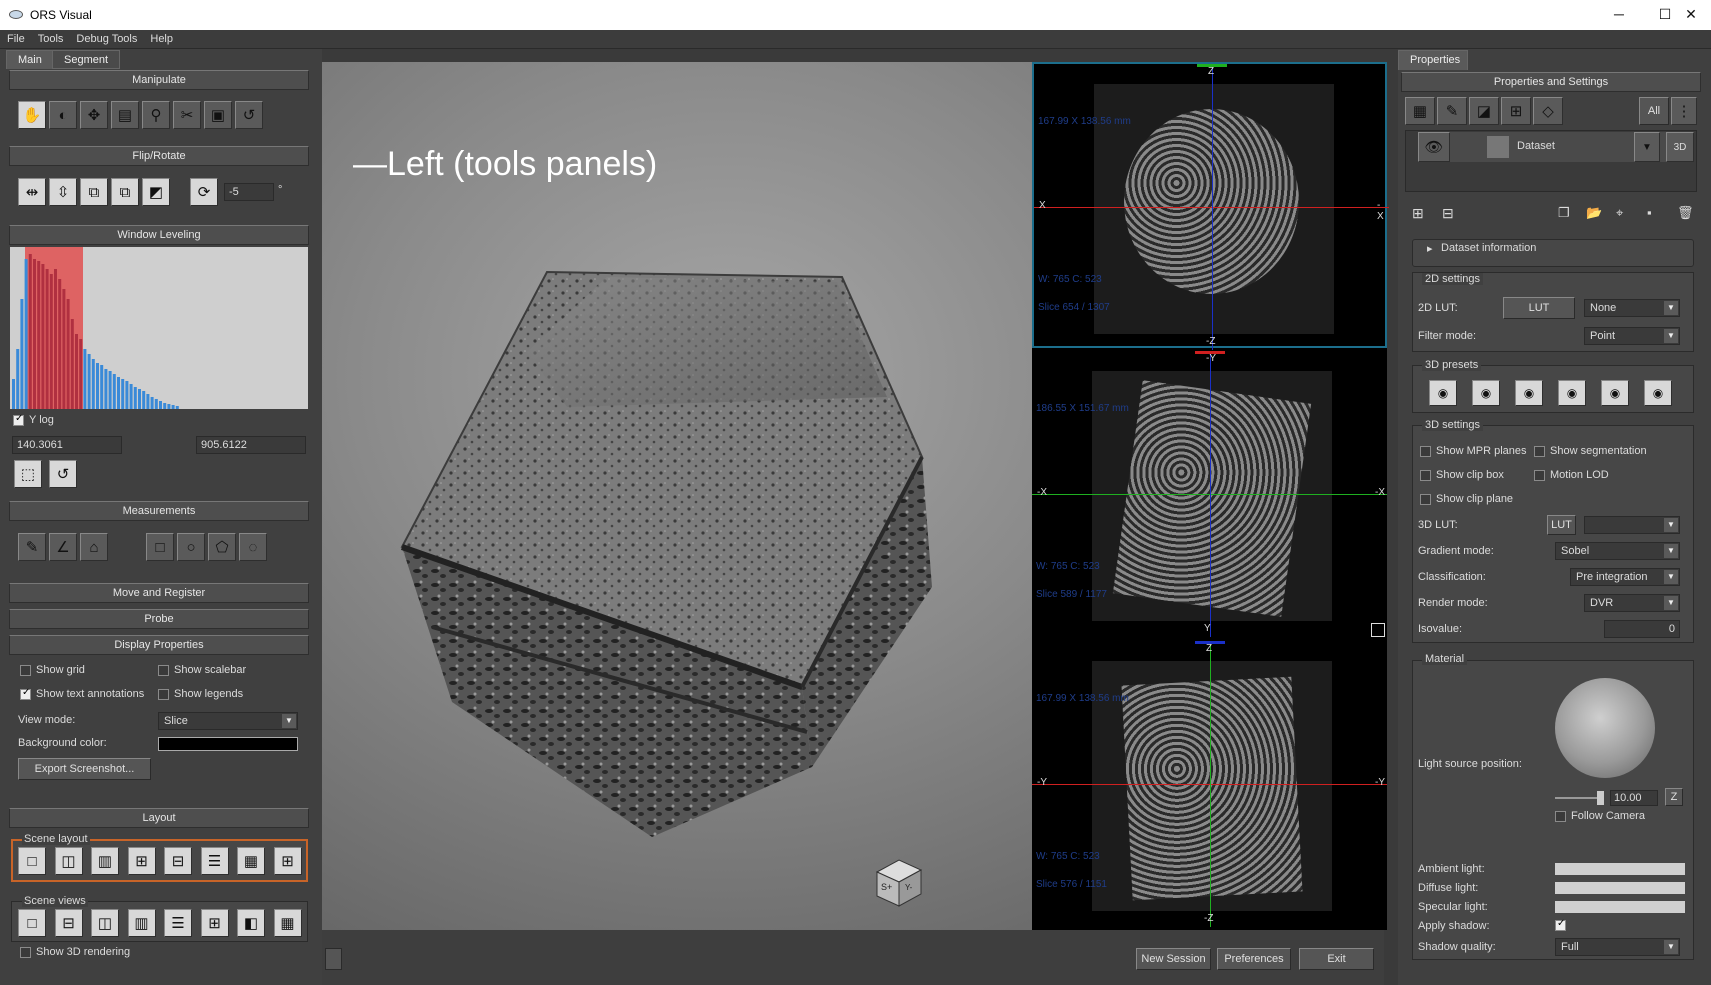 The width and height of the screenshot is (1711, 985). What do you see at coordinates (1560, 924) in the screenshot?
I see `apply-shadow-checkbox` at bounding box center [1560, 924].